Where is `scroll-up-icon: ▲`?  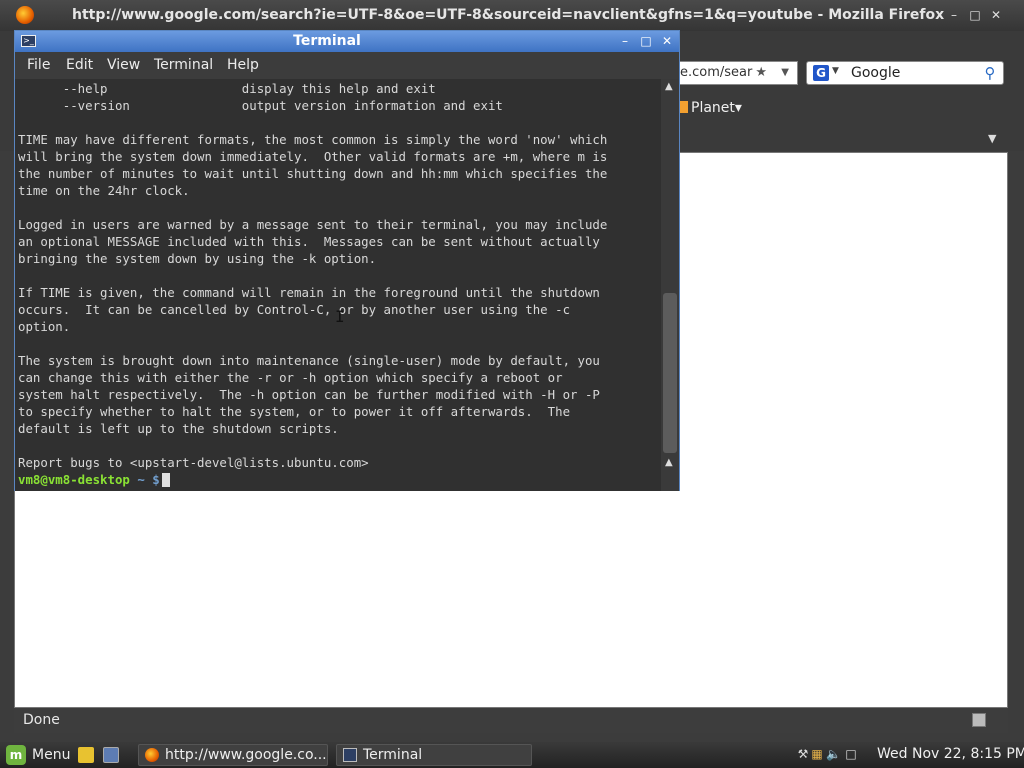
scroll-up-icon: ▲ is located at coordinates (669, 86).